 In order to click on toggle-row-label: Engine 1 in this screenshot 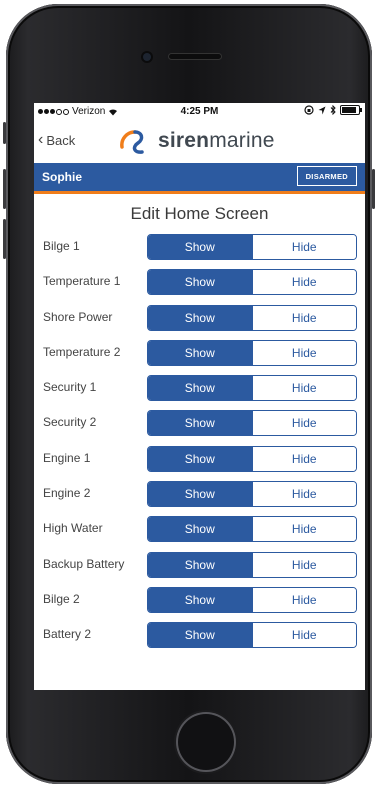, I will do `click(67, 457)`.